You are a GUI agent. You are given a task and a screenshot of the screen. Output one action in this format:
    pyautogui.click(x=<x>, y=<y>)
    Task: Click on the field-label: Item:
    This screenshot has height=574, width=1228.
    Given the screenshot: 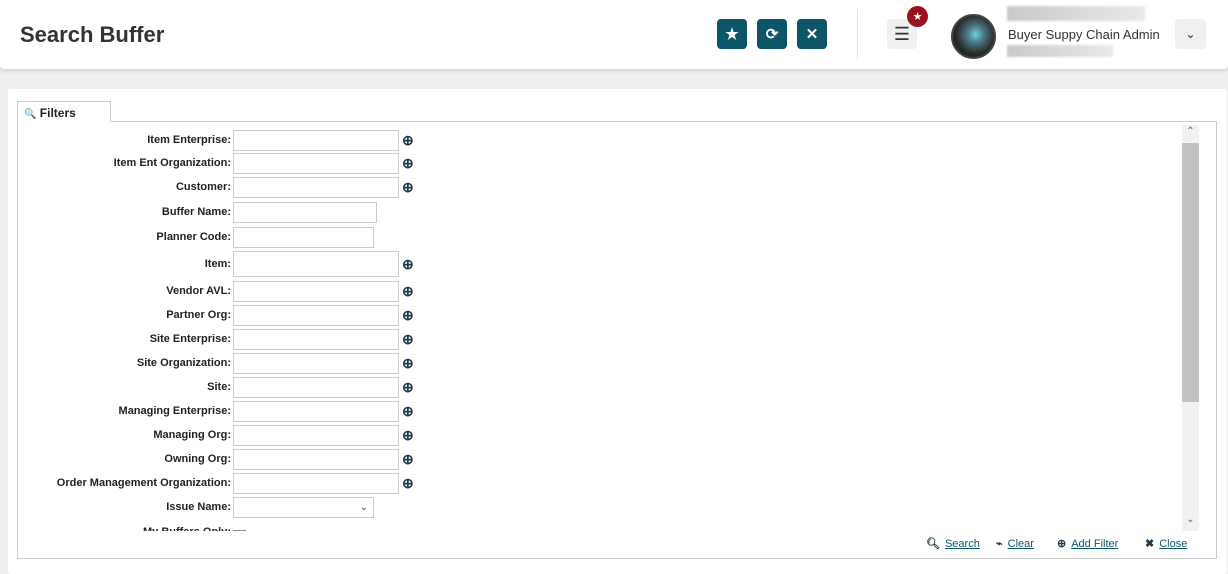 What is the action you would take?
    pyautogui.click(x=217, y=264)
    